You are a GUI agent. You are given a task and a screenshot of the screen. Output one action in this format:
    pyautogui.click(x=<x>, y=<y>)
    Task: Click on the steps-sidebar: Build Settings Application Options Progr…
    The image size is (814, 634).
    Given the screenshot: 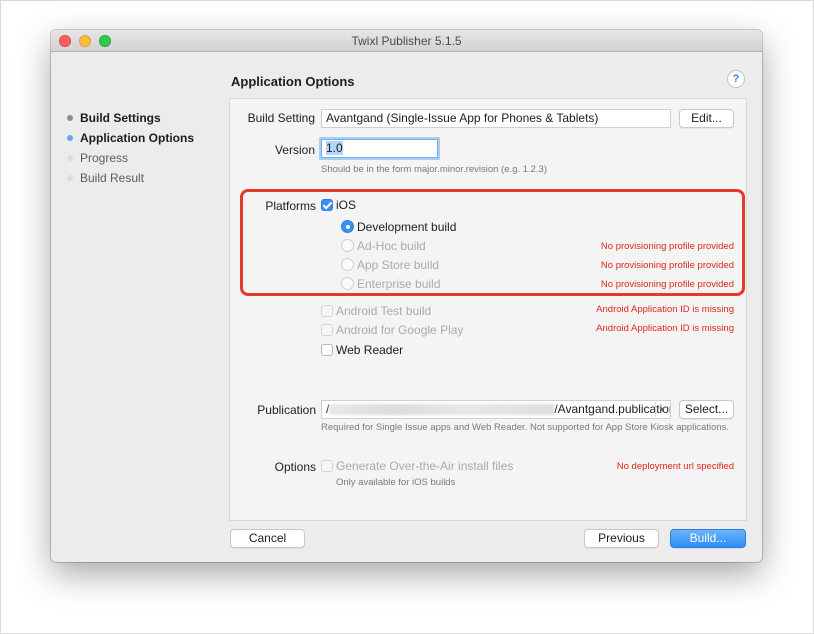 What is the action you would take?
    pyautogui.click(x=145, y=148)
    